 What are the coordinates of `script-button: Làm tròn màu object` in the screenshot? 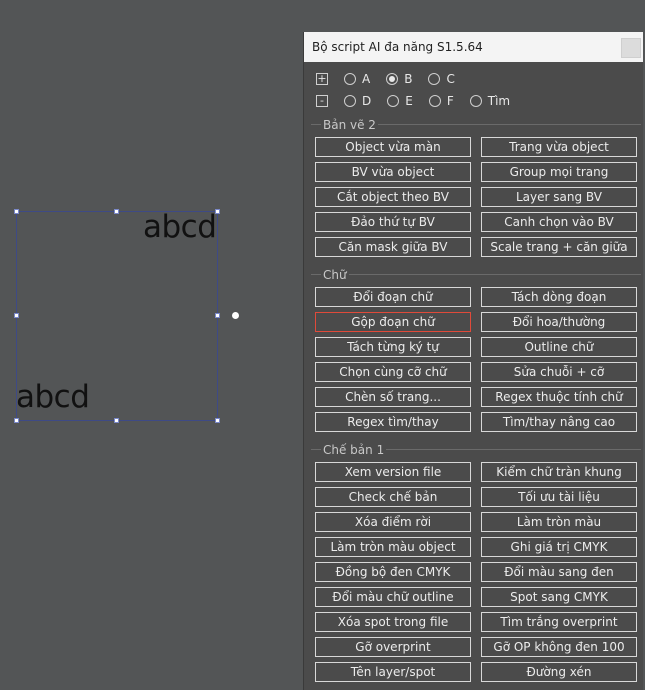 It's located at (393, 547).